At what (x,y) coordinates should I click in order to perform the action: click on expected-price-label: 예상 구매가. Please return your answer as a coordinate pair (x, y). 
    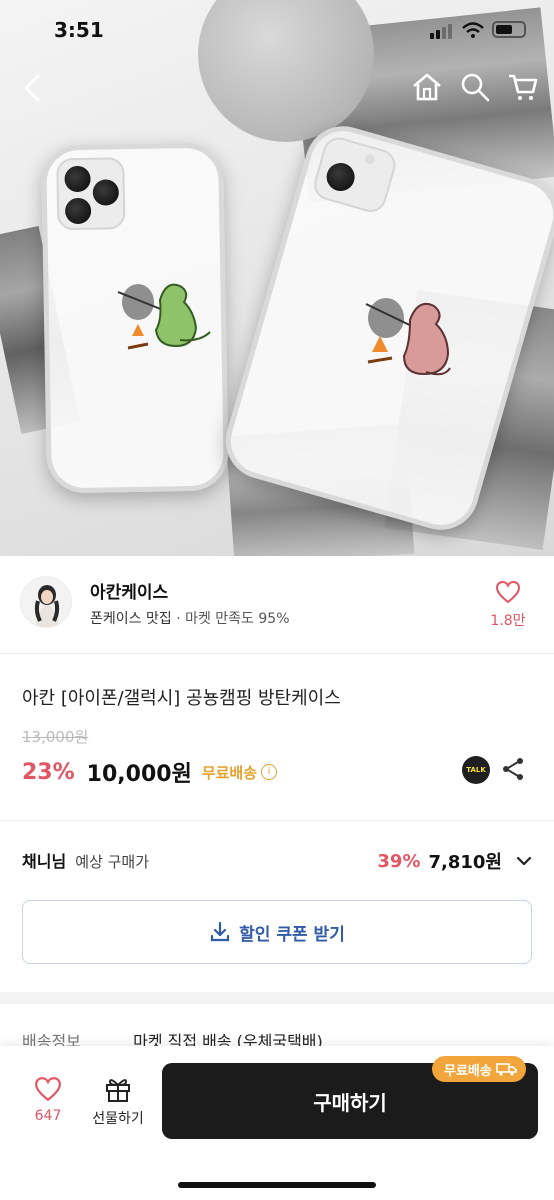
    Looking at the image, I should click on (112, 862).